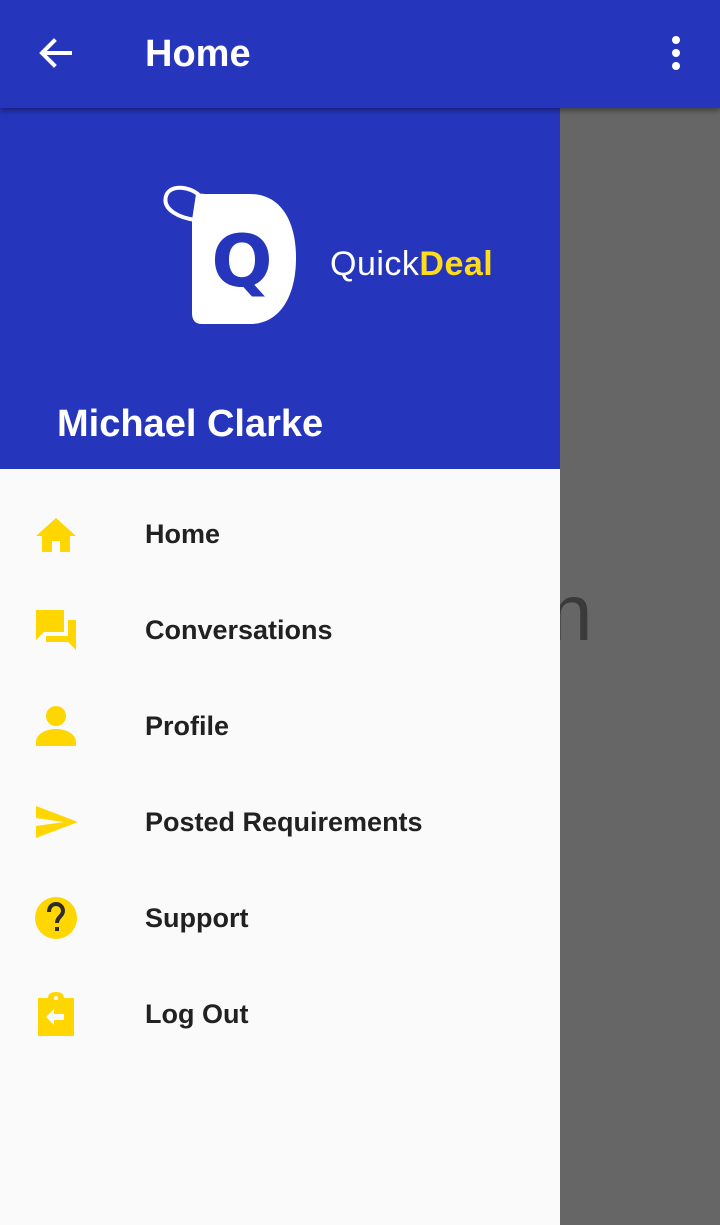 This screenshot has height=1225, width=720. What do you see at coordinates (56, 726) in the screenshot?
I see `person-icon` at bounding box center [56, 726].